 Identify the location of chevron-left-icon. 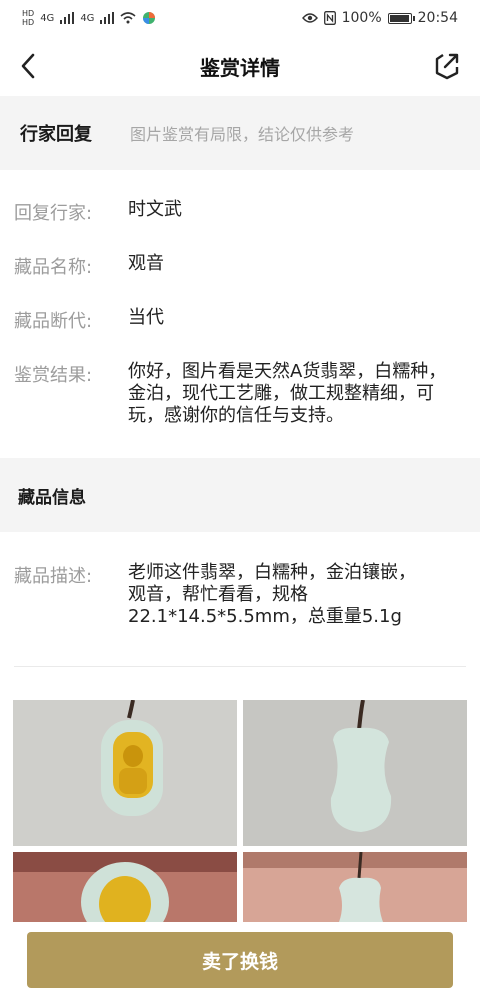
(28, 66).